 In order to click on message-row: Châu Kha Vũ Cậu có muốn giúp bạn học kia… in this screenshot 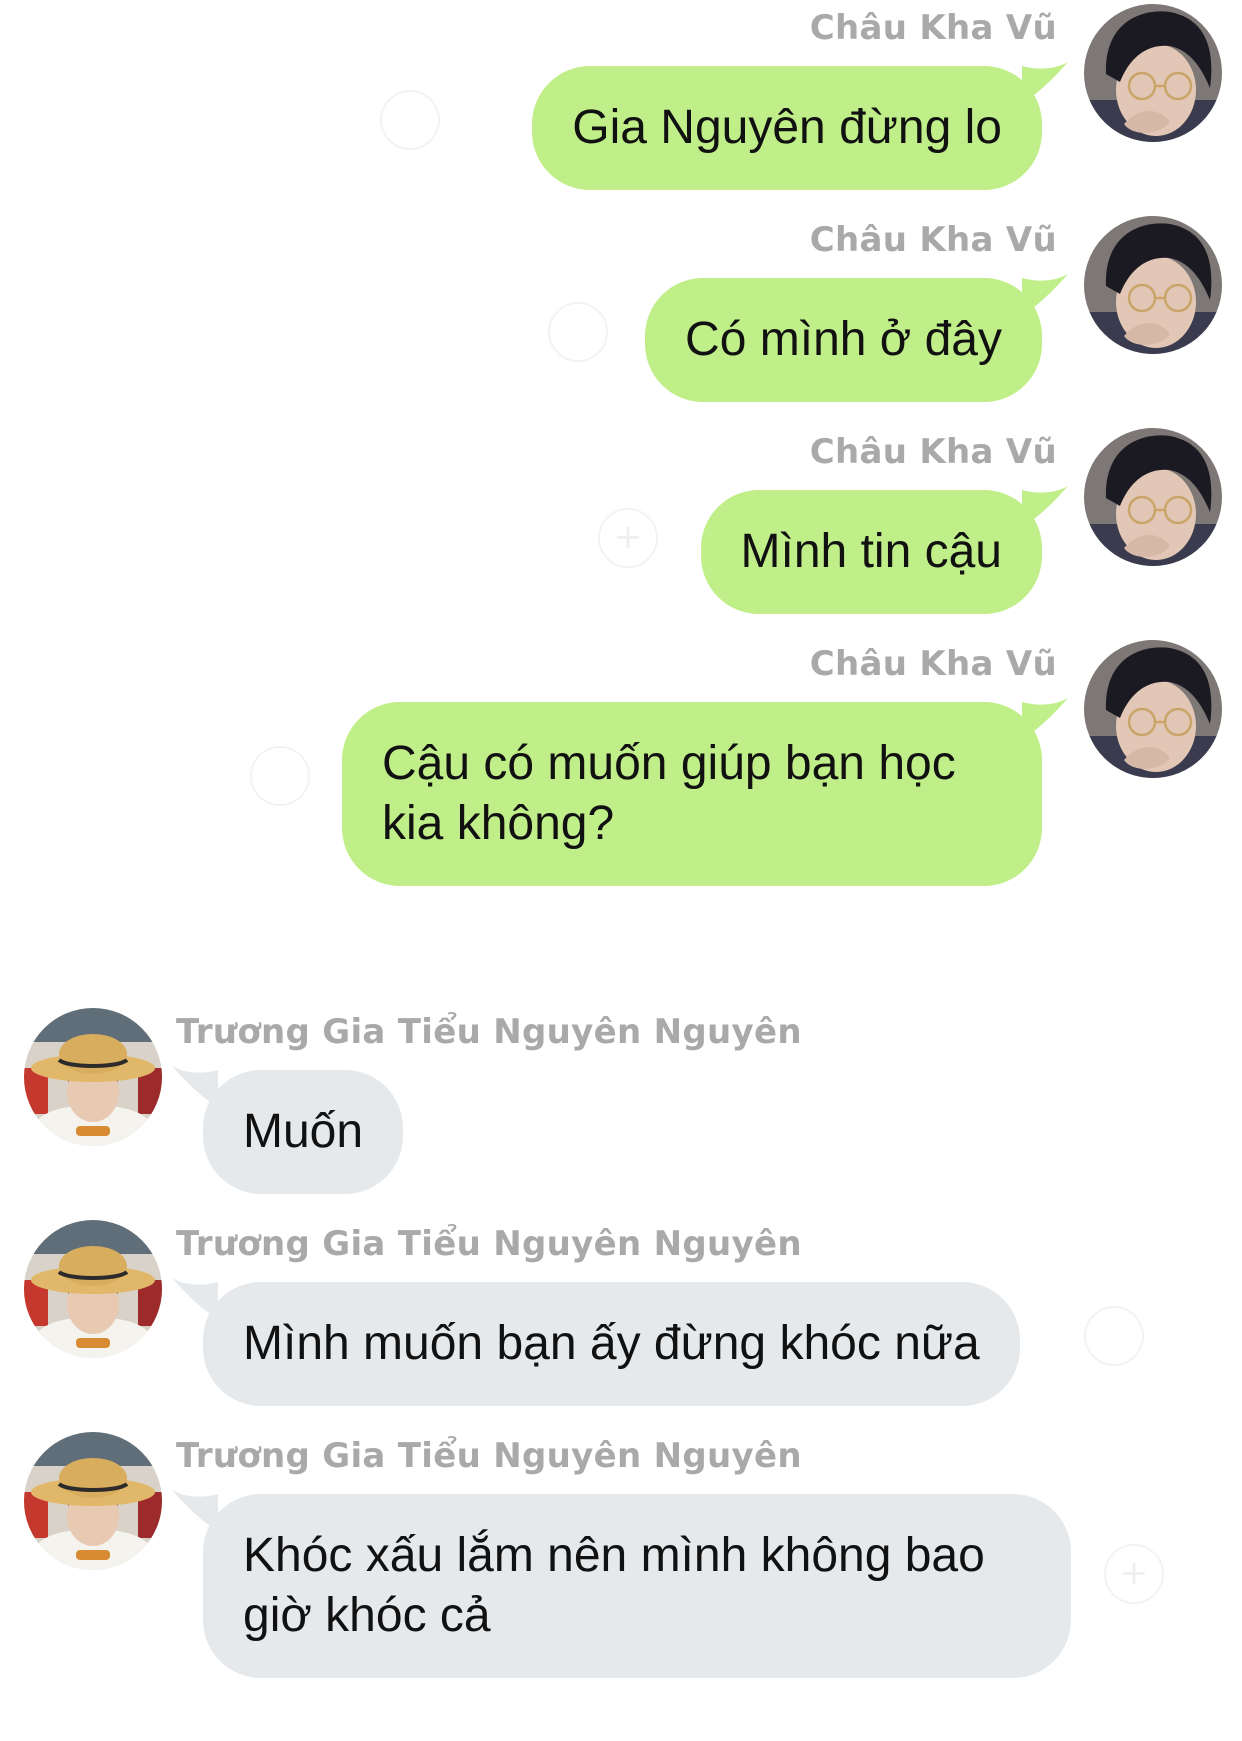, I will do `click(621, 761)`.